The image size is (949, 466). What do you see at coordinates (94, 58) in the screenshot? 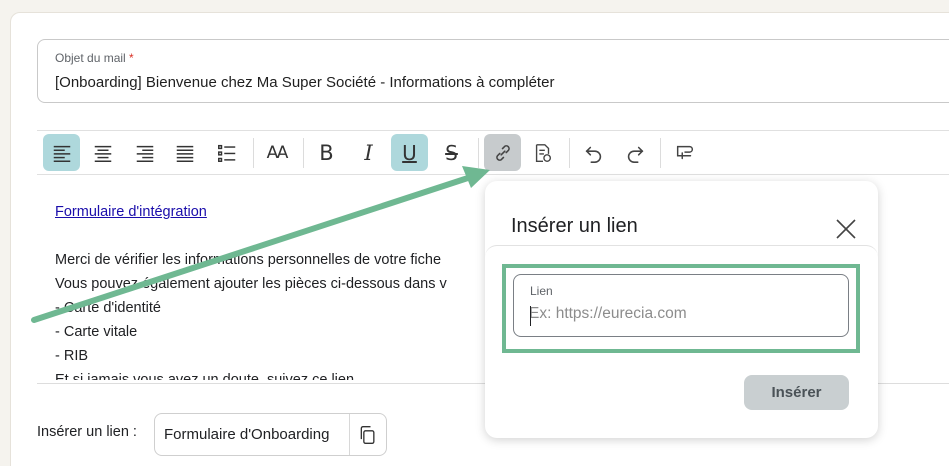
I see `subject-label: Objet du mail *` at bounding box center [94, 58].